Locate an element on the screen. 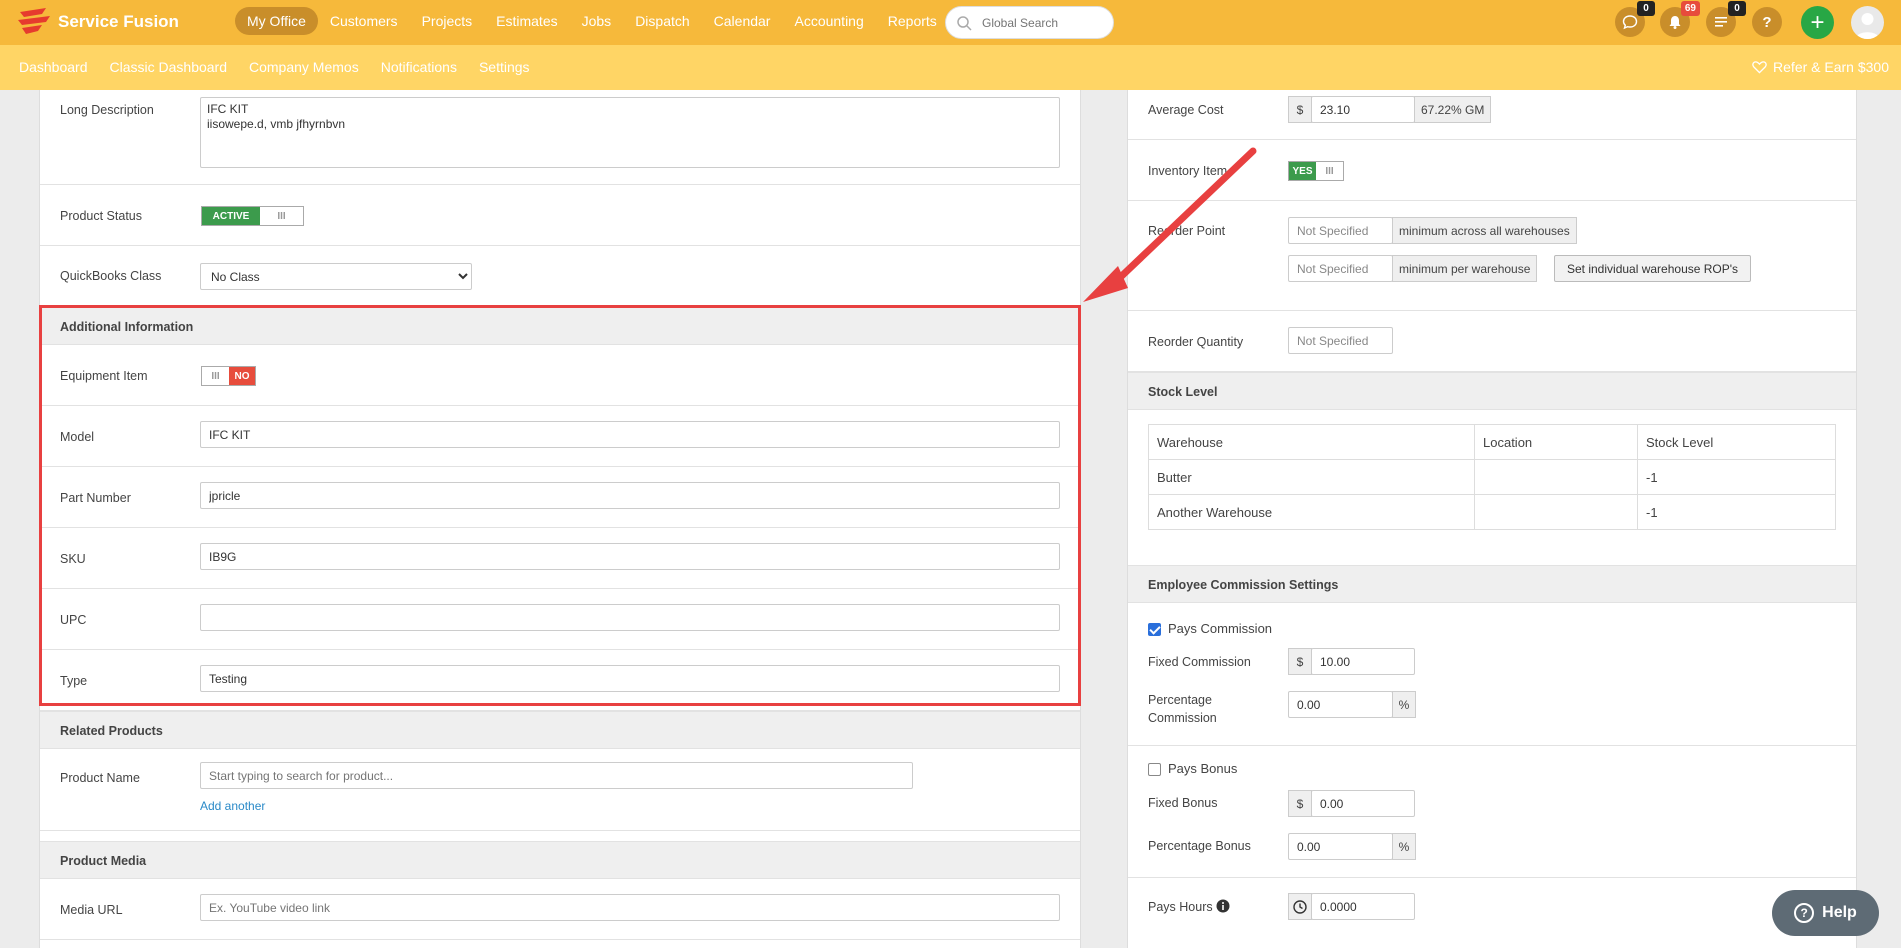  user-avatar is located at coordinates (1867, 22).